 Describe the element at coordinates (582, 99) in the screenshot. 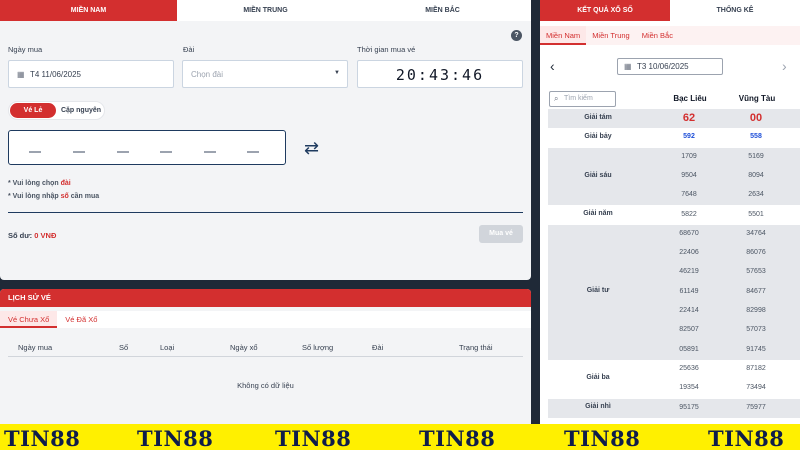

I see `results-search-input: ⌕ Tìm kiếm` at that location.